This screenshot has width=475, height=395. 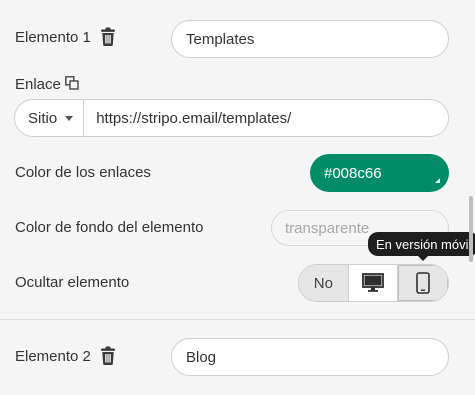 I want to click on element-2-name-input: Blog, so click(x=310, y=357).